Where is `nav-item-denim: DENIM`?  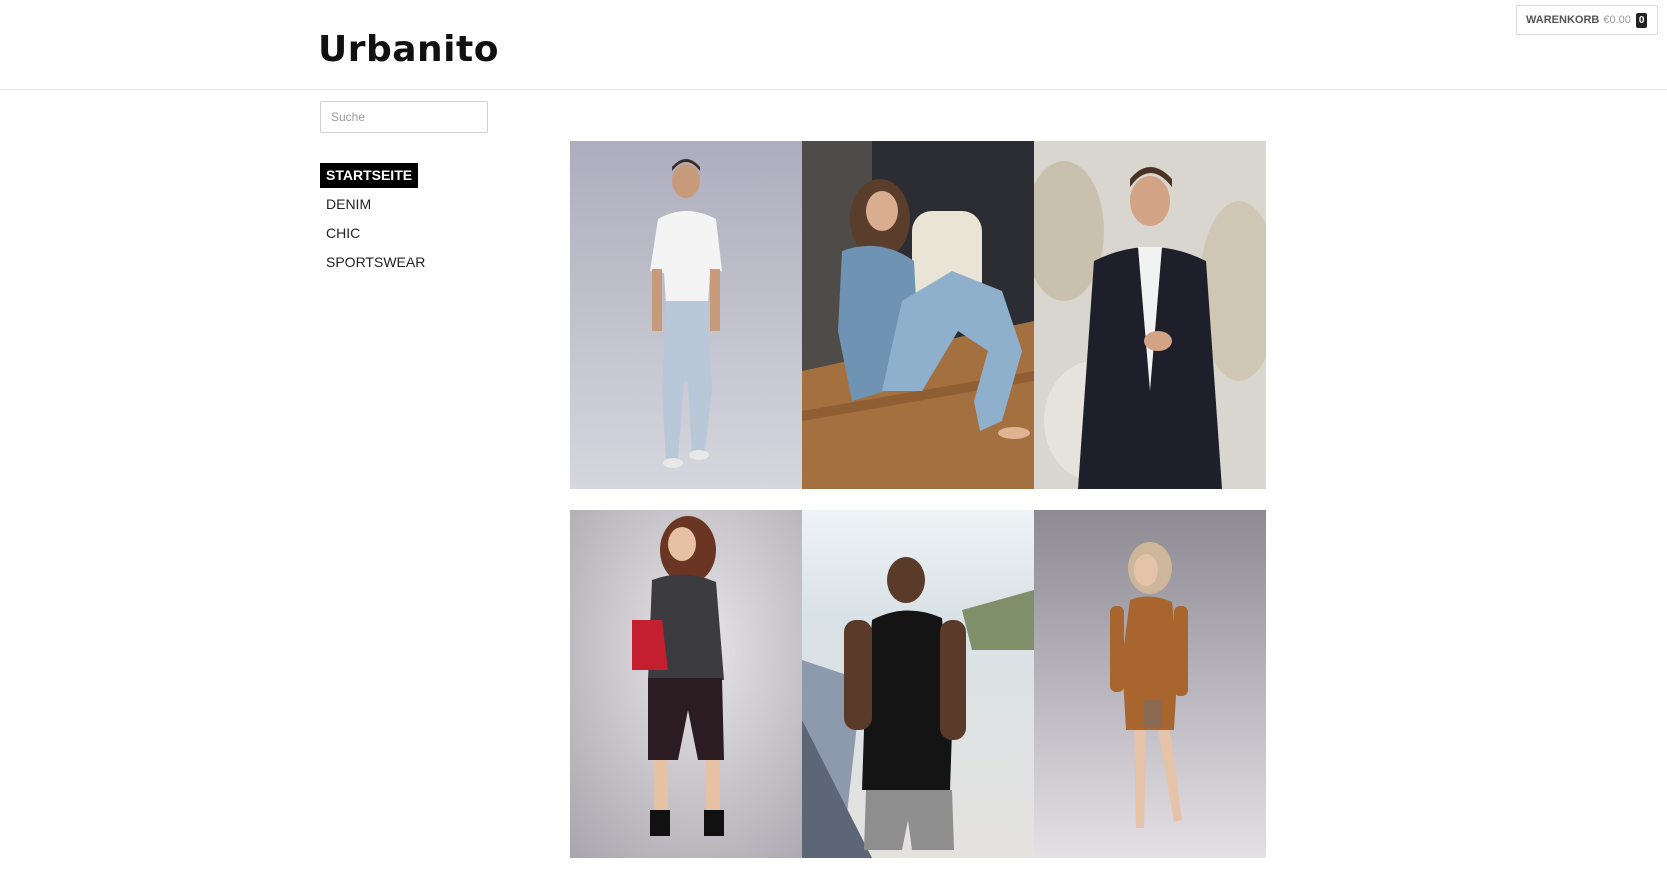 nav-item-denim: DENIM is located at coordinates (348, 204).